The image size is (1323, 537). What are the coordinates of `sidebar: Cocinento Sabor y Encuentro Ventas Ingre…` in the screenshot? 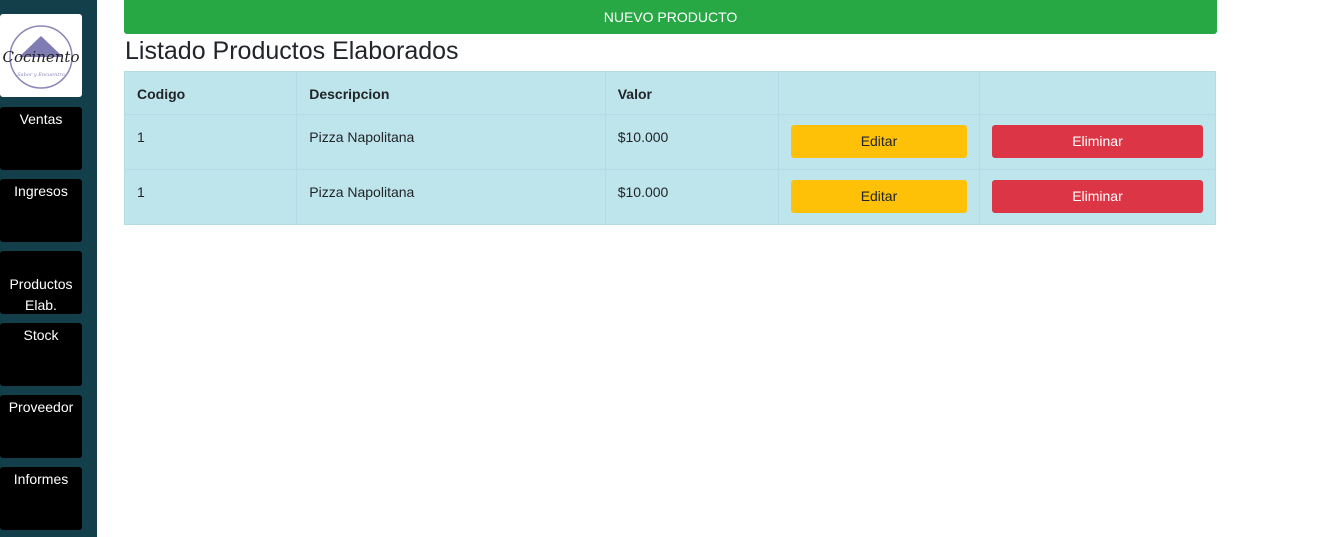 It's located at (48, 268).